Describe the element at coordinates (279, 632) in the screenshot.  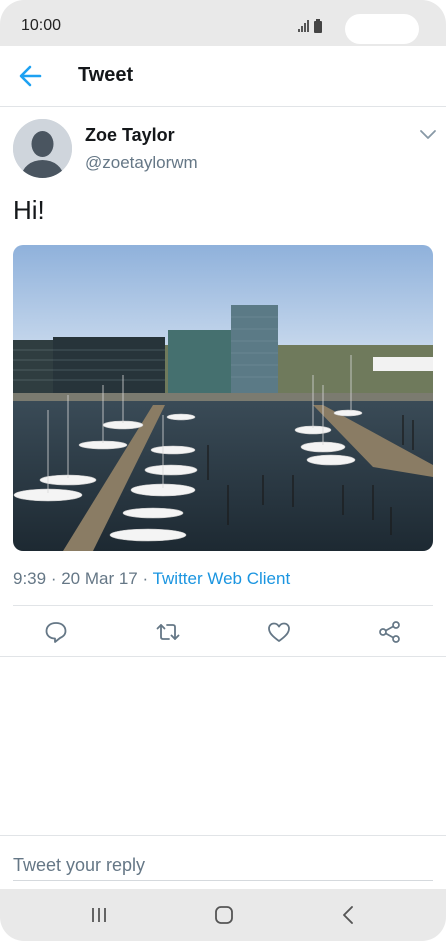
I see `heart-icon` at that location.